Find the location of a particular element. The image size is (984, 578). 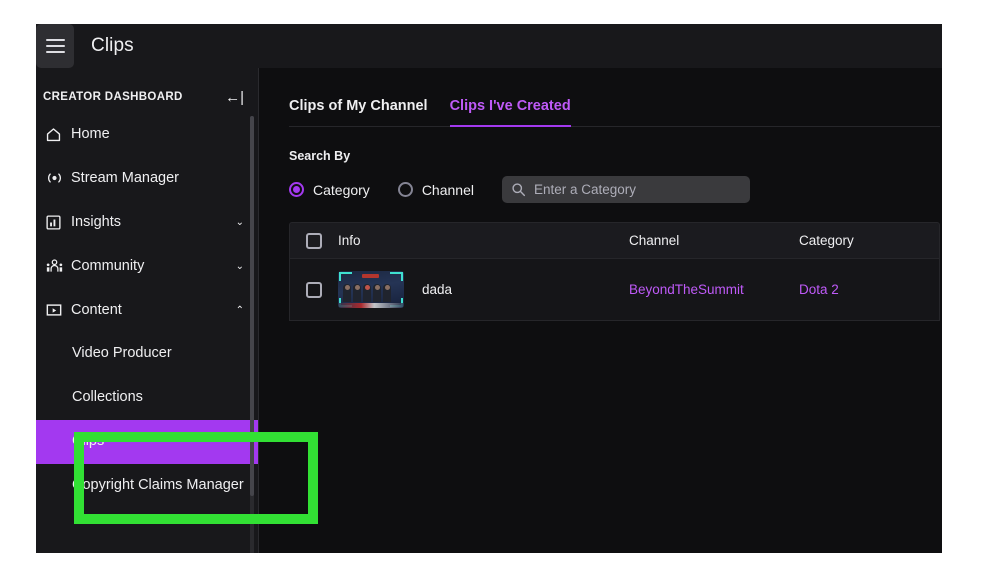

radio-channel: Channel is located at coordinates (435, 189).